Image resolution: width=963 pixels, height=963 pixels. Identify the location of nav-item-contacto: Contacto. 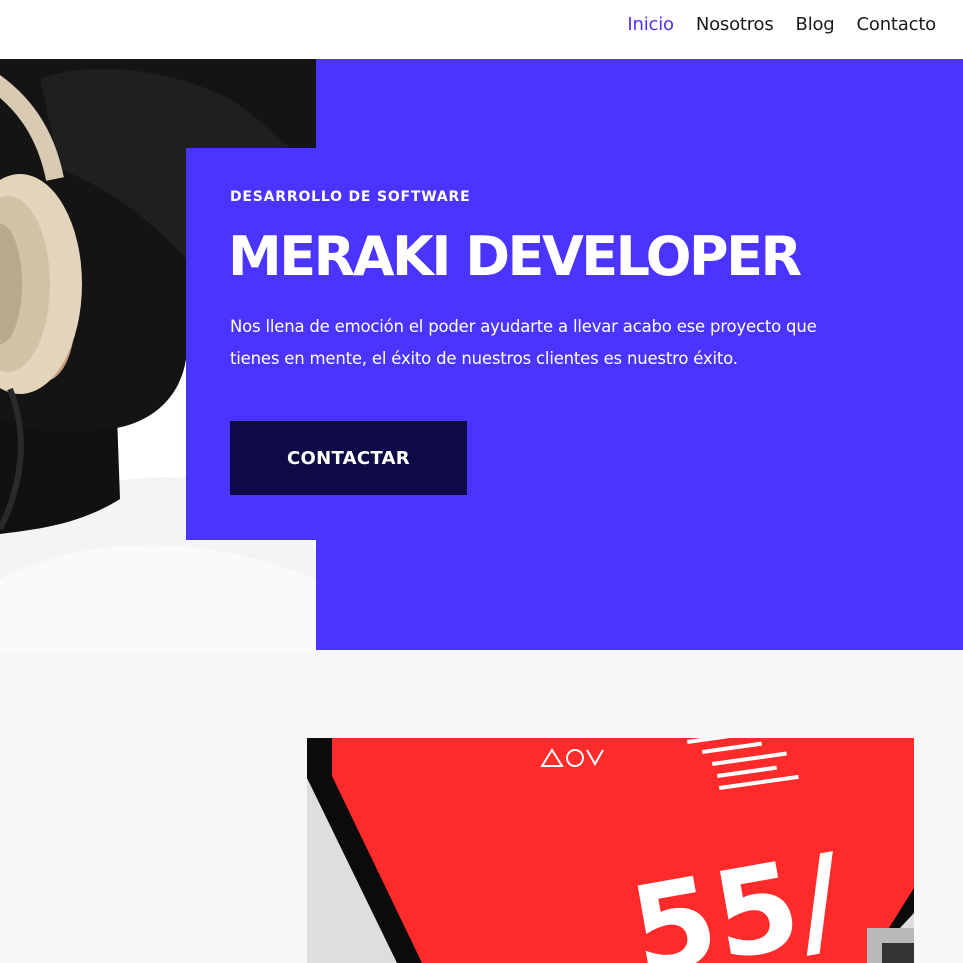
(897, 24).